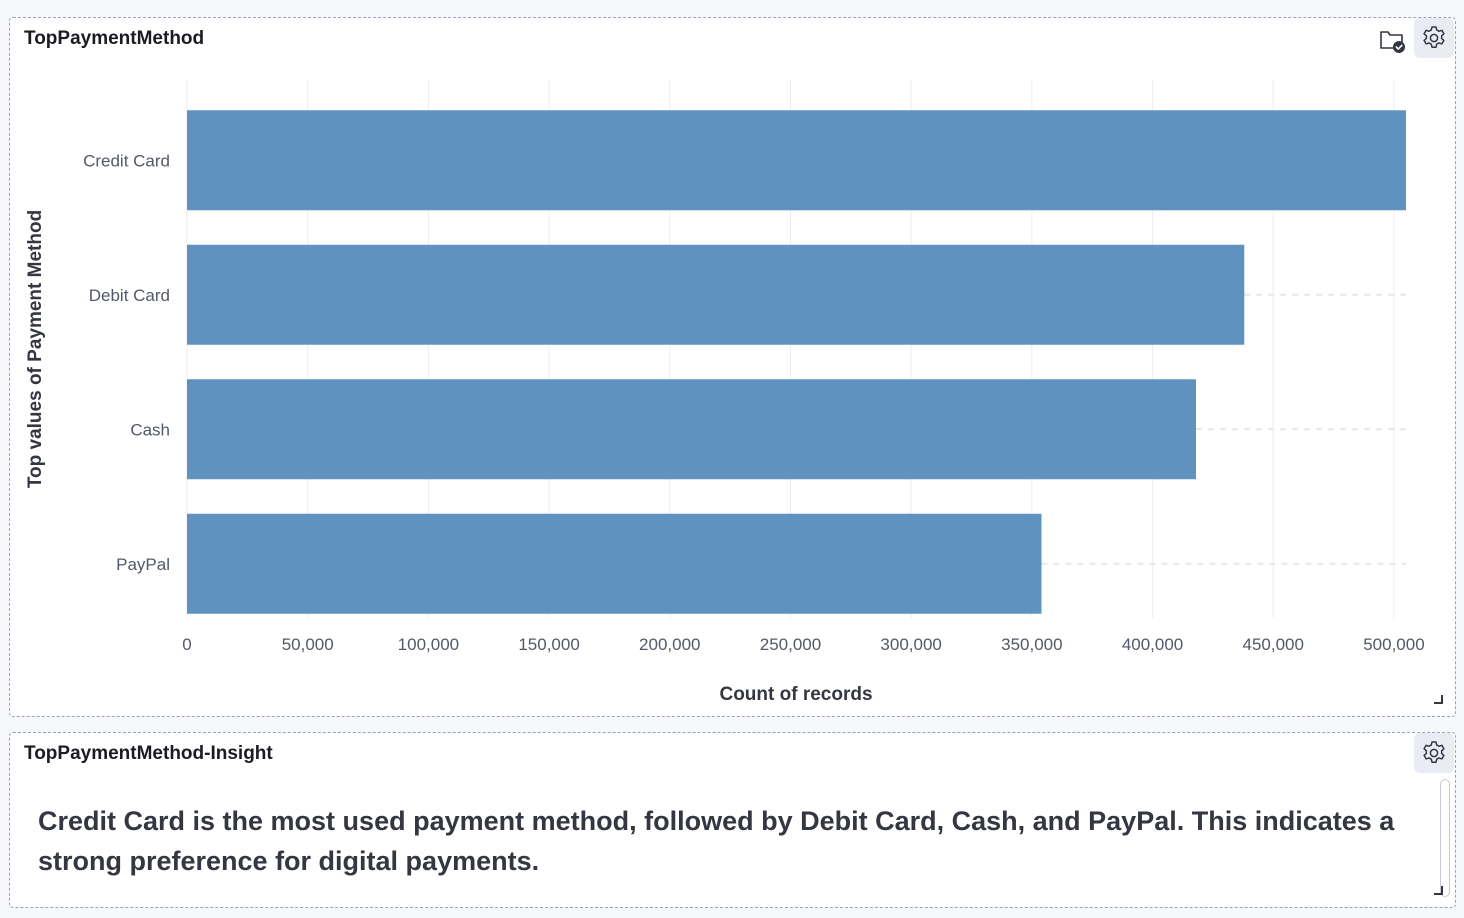  Describe the element at coordinates (548, 644) in the screenshot. I see `x-tick-label: 150,000` at that location.